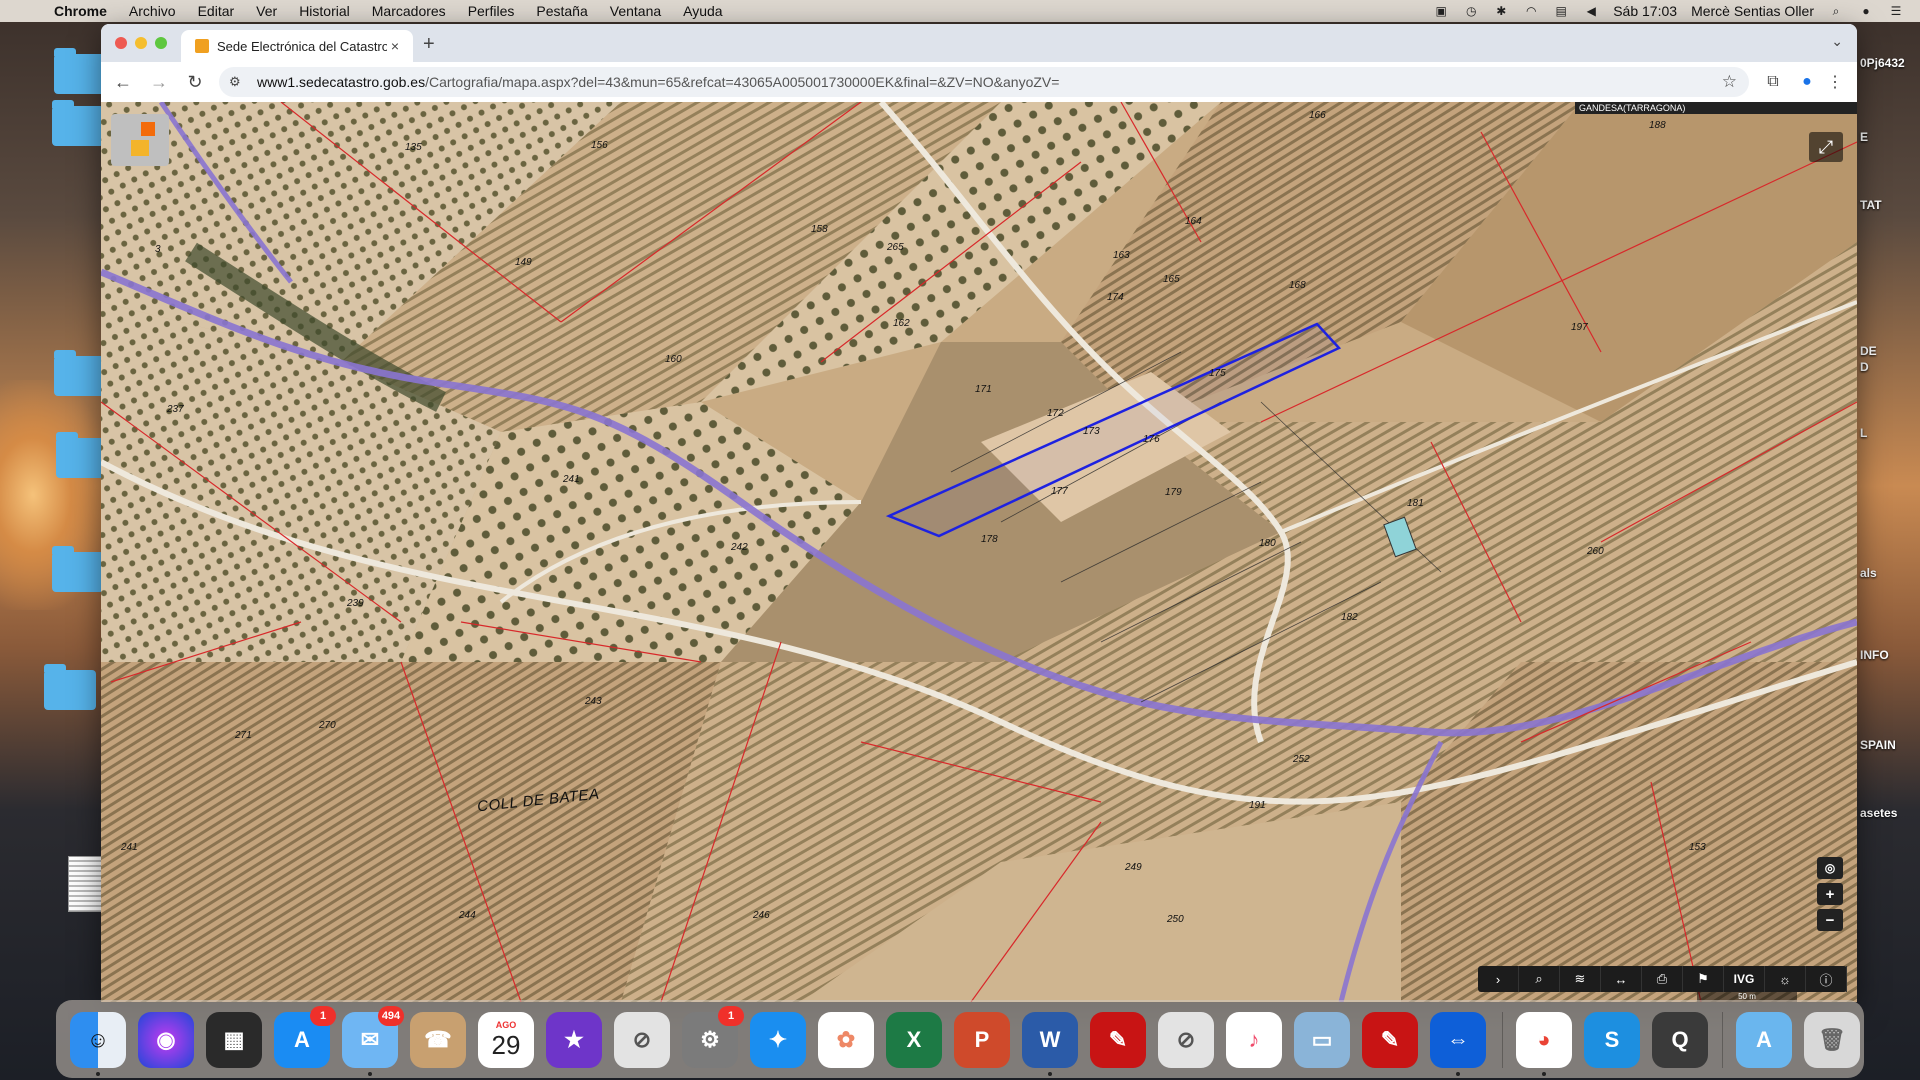 The height and width of the screenshot is (1080, 1920). What do you see at coordinates (1864, 137) in the screenshot?
I see `desktop-label: E` at bounding box center [1864, 137].